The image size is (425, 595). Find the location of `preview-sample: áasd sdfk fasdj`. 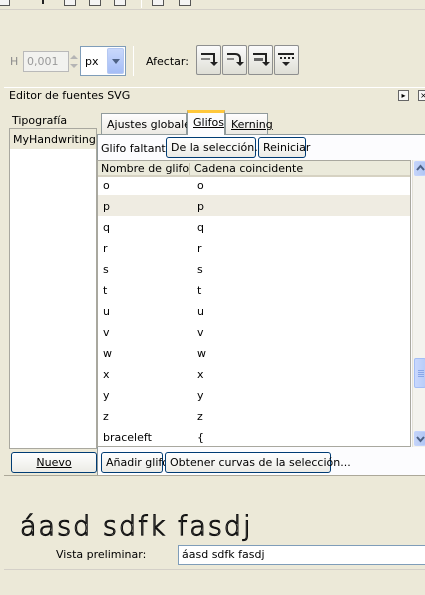

preview-sample: áasd sdfk fasdj is located at coordinates (133, 526).